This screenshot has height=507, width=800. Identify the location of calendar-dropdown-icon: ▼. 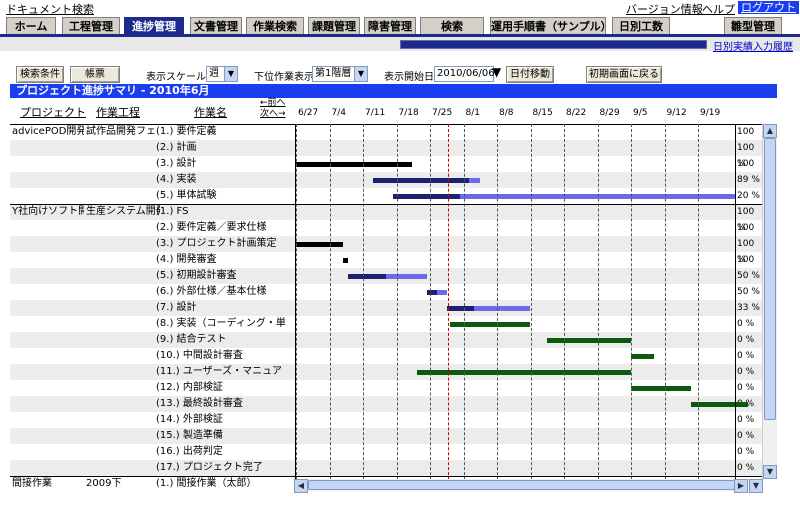
(496, 72).